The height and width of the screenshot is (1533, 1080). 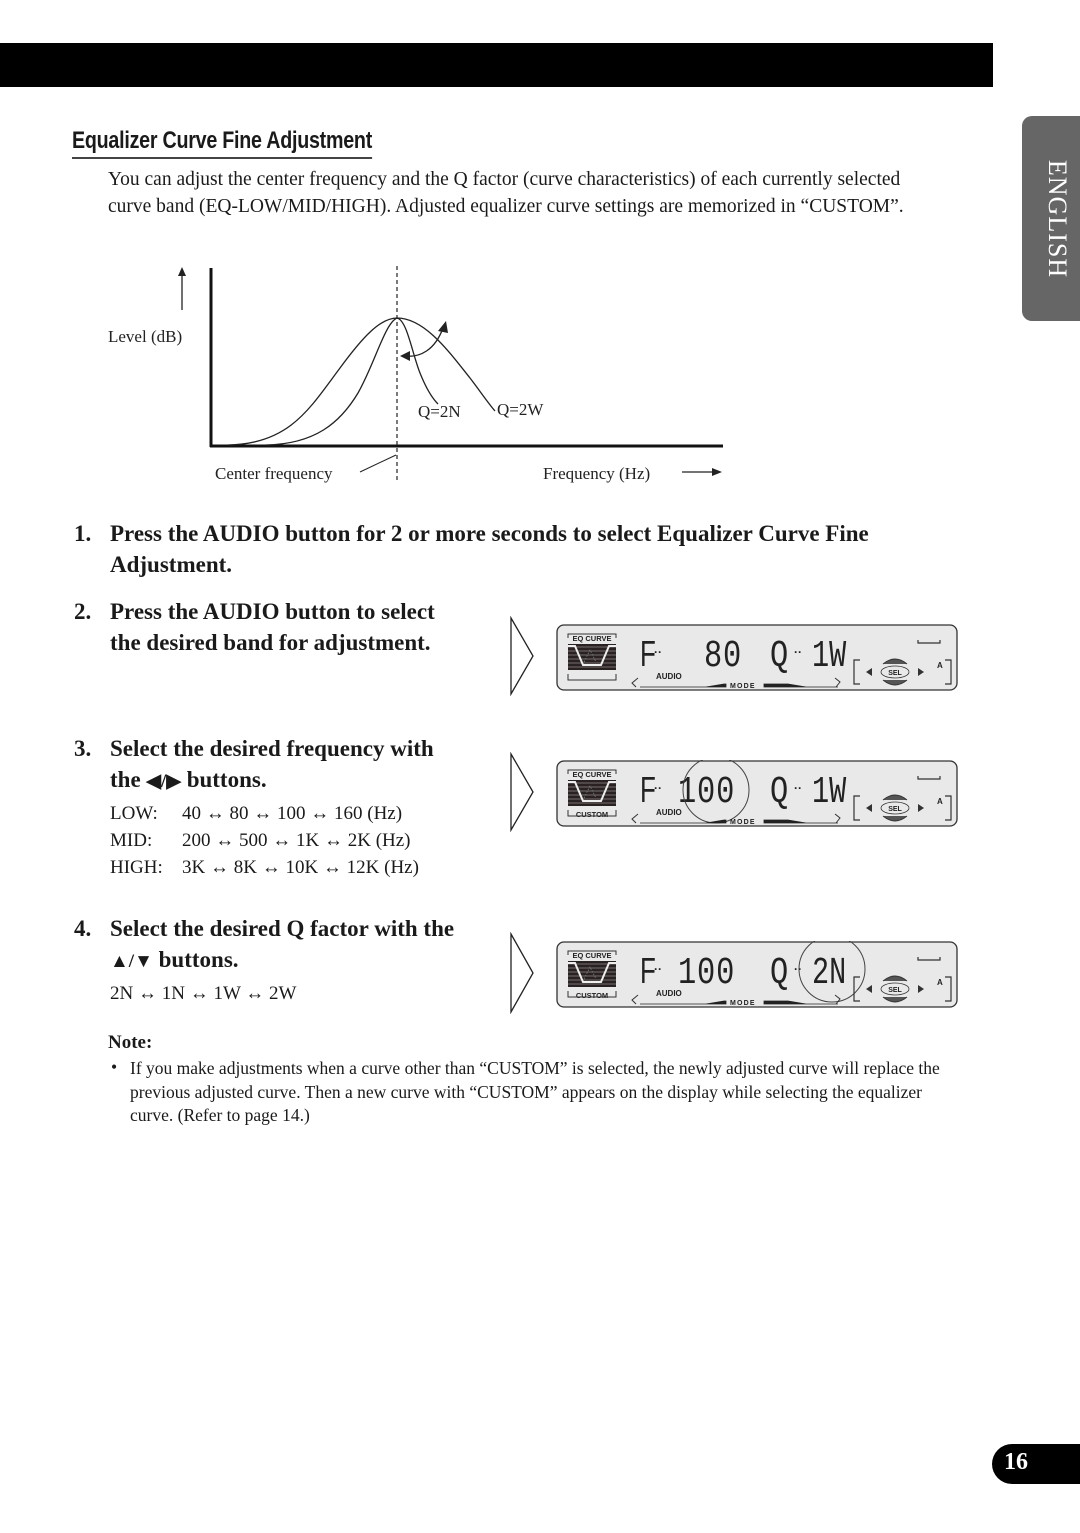 I want to click on note-title: Note:, so click(x=130, y=1042).